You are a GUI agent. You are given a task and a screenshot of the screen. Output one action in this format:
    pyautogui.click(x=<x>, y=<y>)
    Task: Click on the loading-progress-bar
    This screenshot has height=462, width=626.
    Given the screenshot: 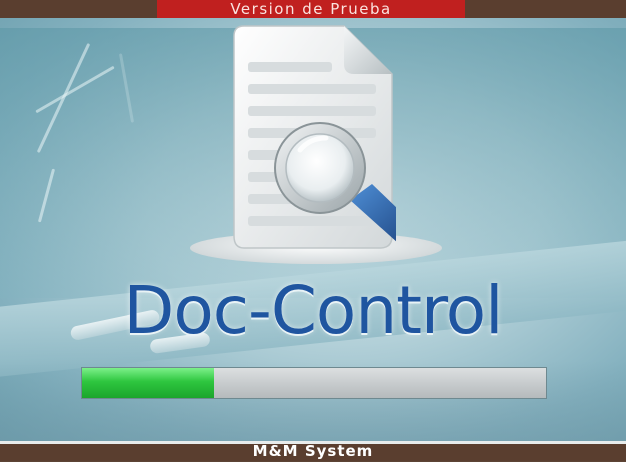 What is the action you would take?
    pyautogui.click(x=314, y=383)
    